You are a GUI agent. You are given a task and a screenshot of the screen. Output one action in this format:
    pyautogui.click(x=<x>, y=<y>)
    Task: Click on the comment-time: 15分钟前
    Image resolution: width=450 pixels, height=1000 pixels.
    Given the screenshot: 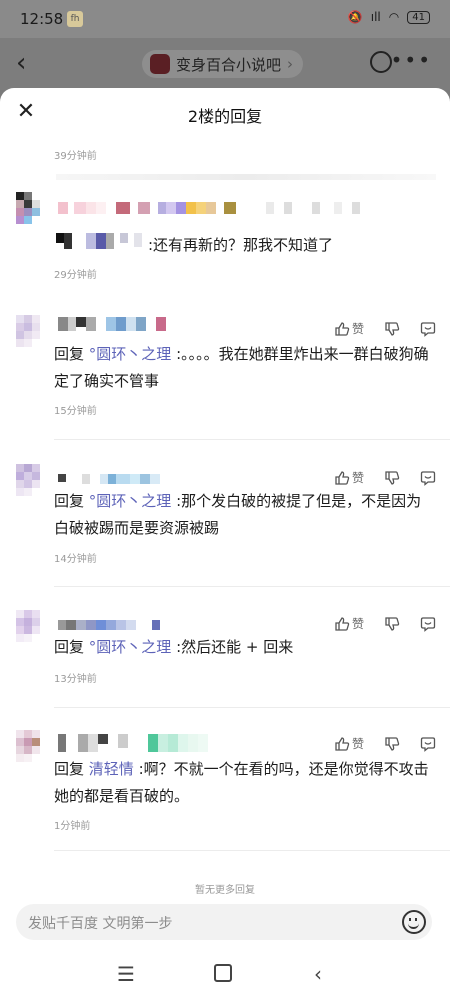 What is the action you would take?
    pyautogui.click(x=75, y=411)
    